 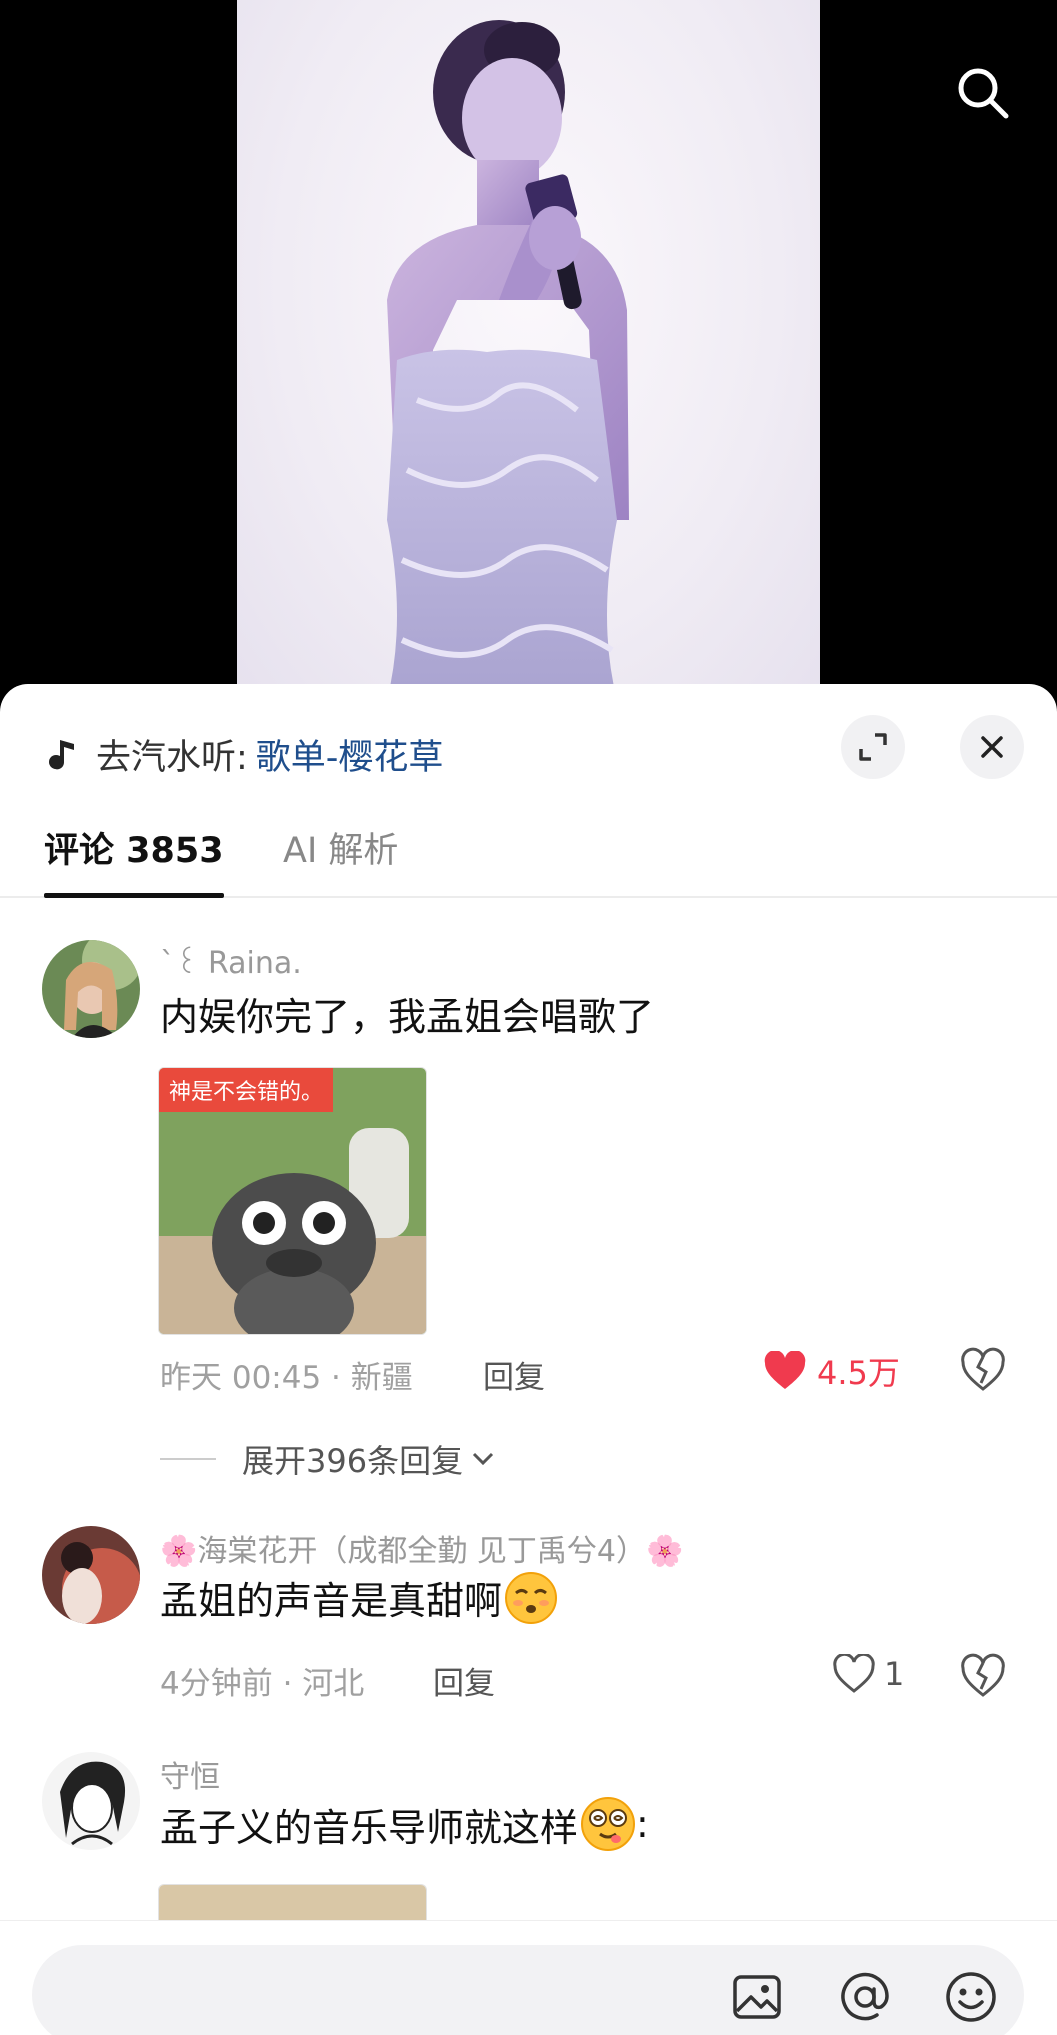 I want to click on search-icon, so click(x=983, y=93).